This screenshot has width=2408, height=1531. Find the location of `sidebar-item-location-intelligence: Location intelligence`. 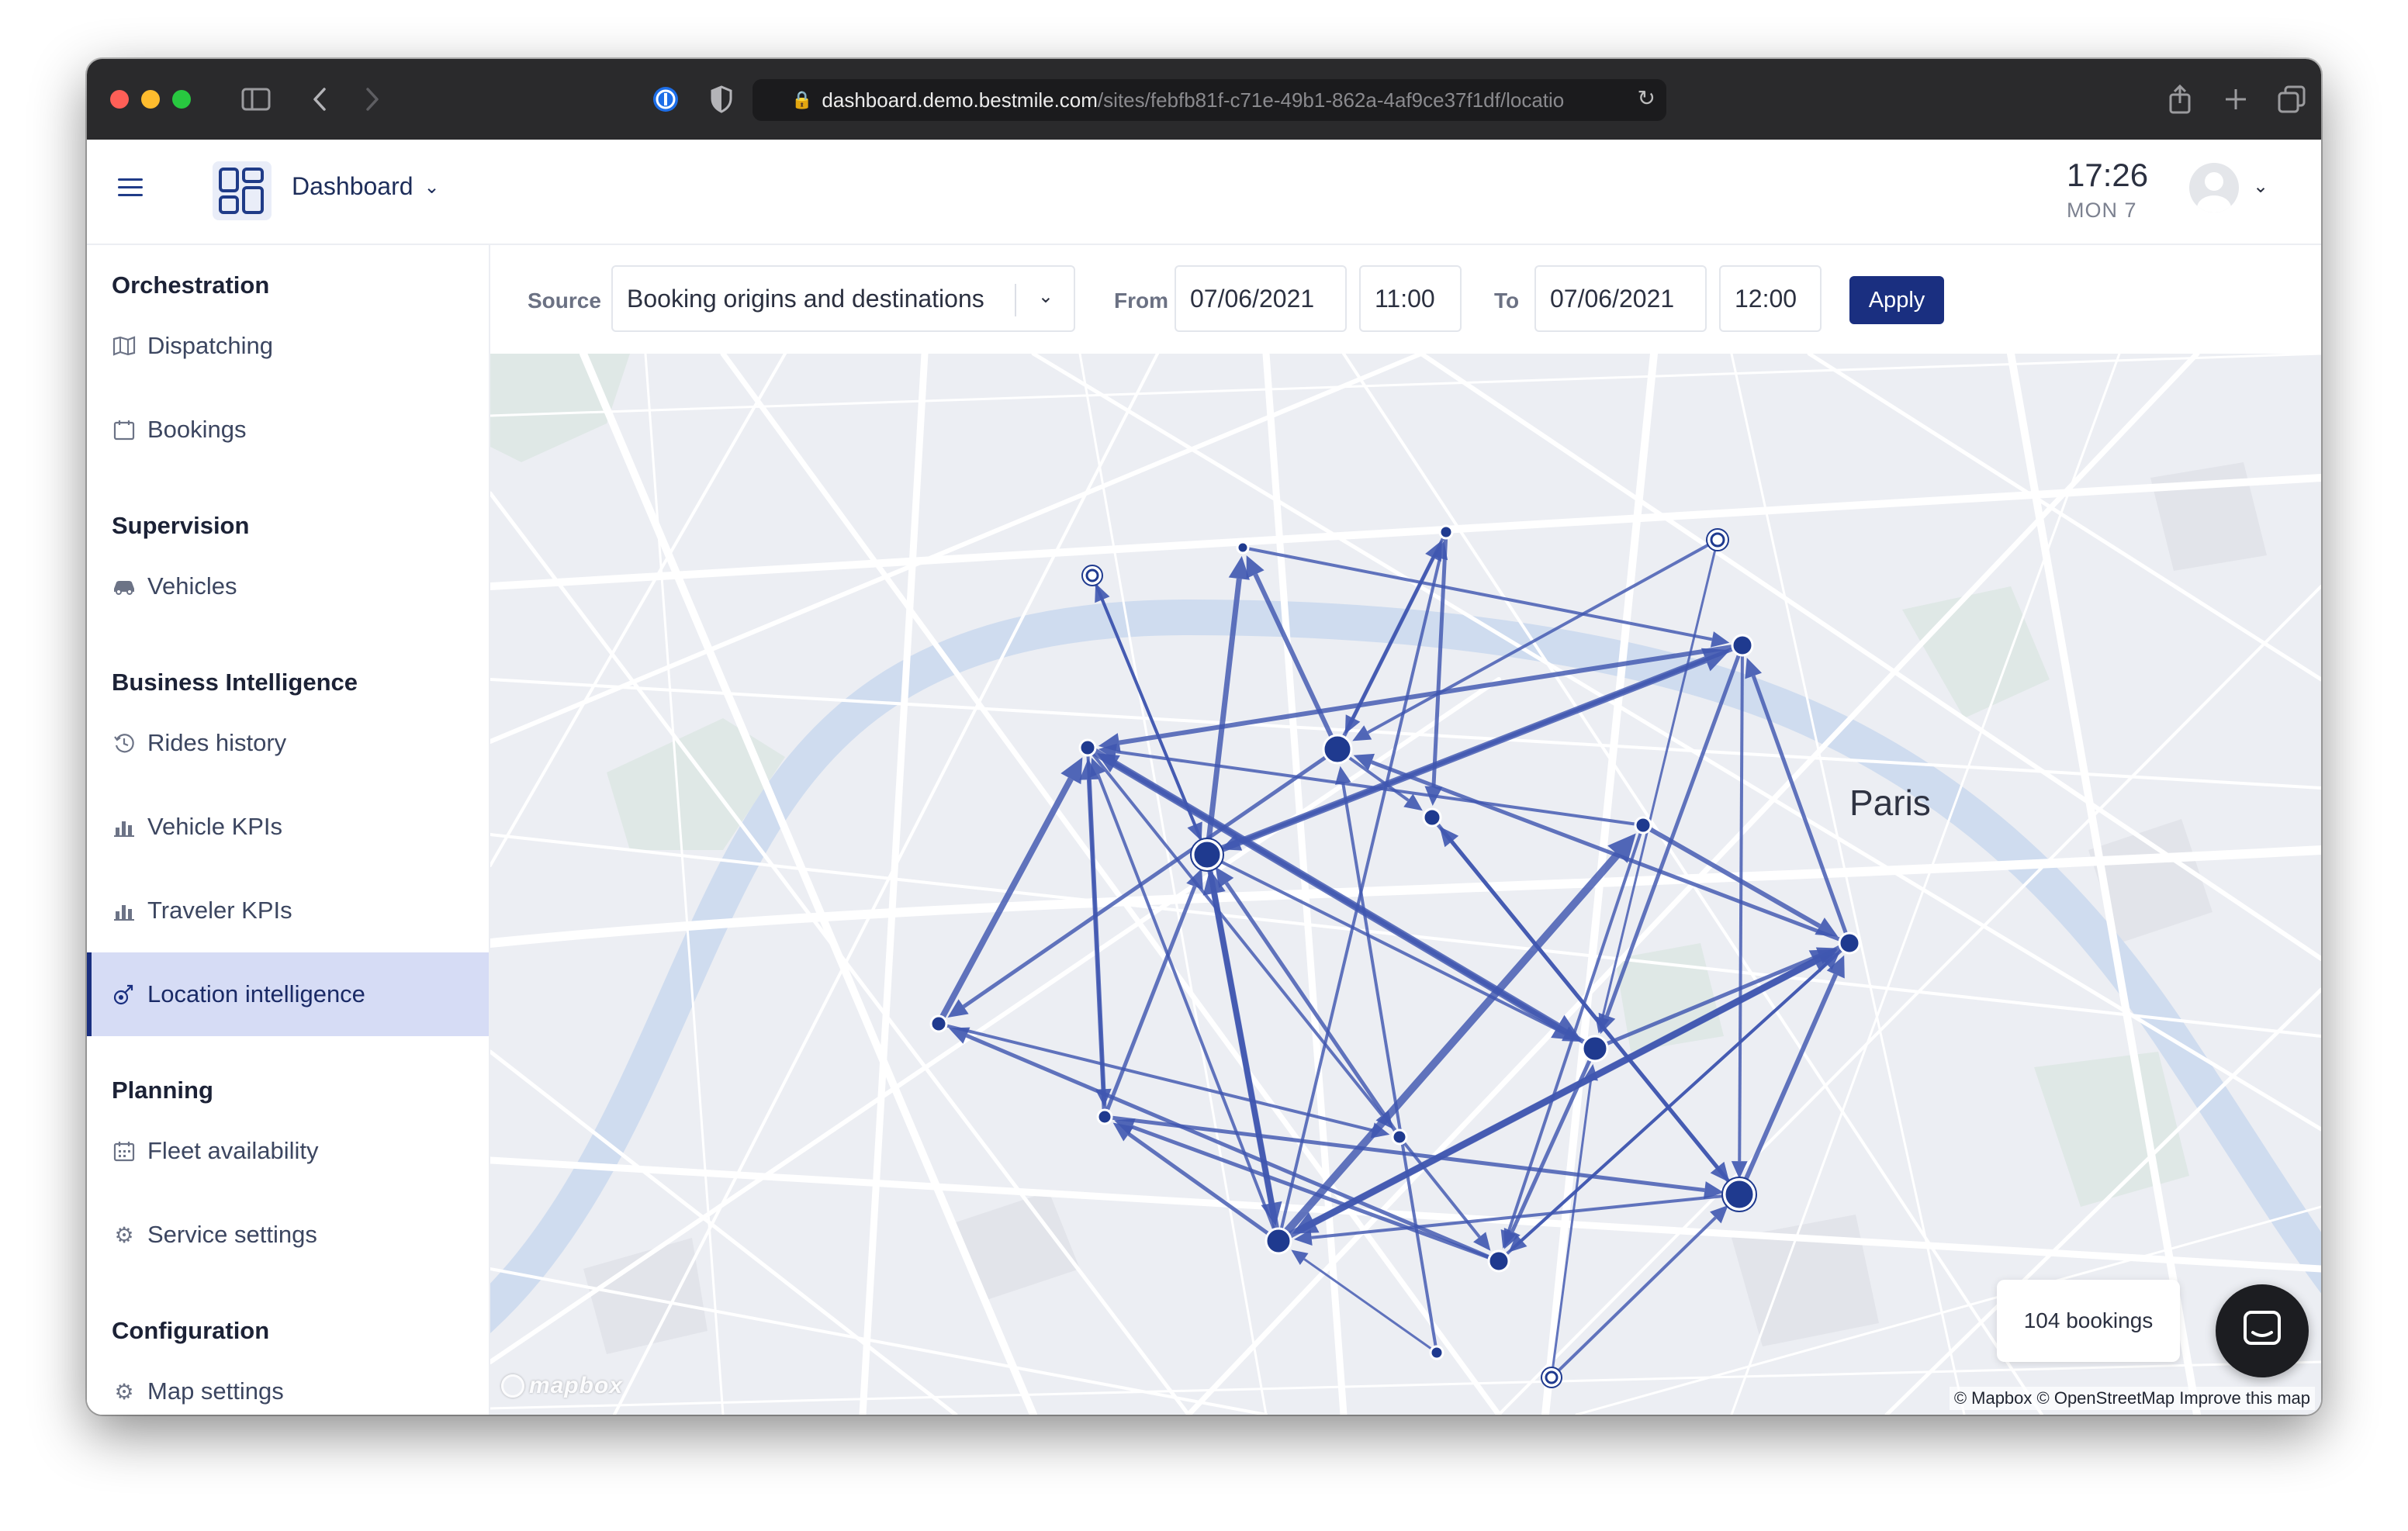

sidebar-item-location-intelligence: Location intelligence is located at coordinates (288, 994).